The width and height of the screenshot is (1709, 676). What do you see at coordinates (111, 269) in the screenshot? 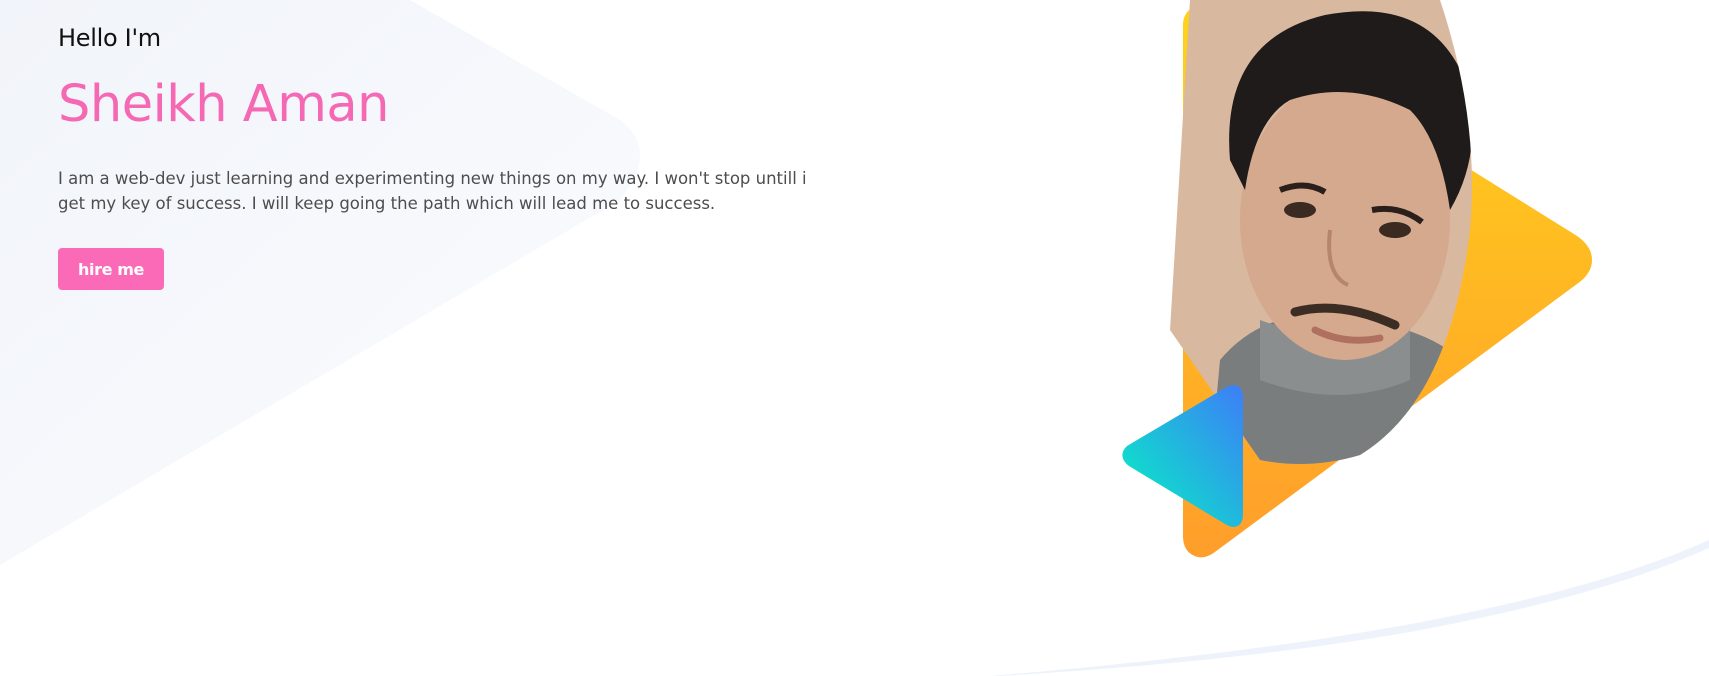
I see `hire-me-button: hire me` at bounding box center [111, 269].